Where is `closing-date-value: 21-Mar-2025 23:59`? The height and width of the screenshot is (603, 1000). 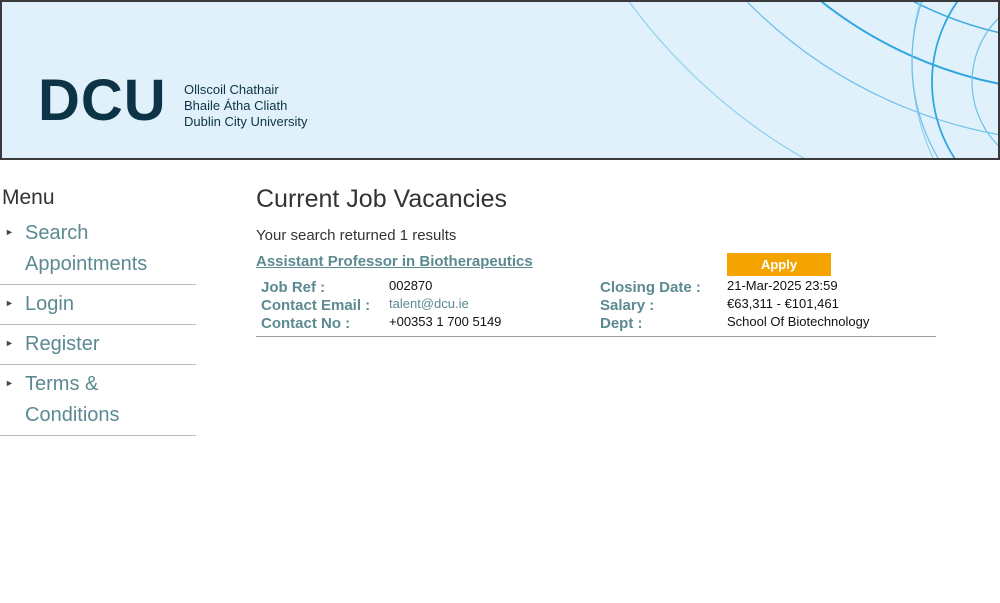 closing-date-value: 21-Mar-2025 23:59 is located at coordinates (782, 285).